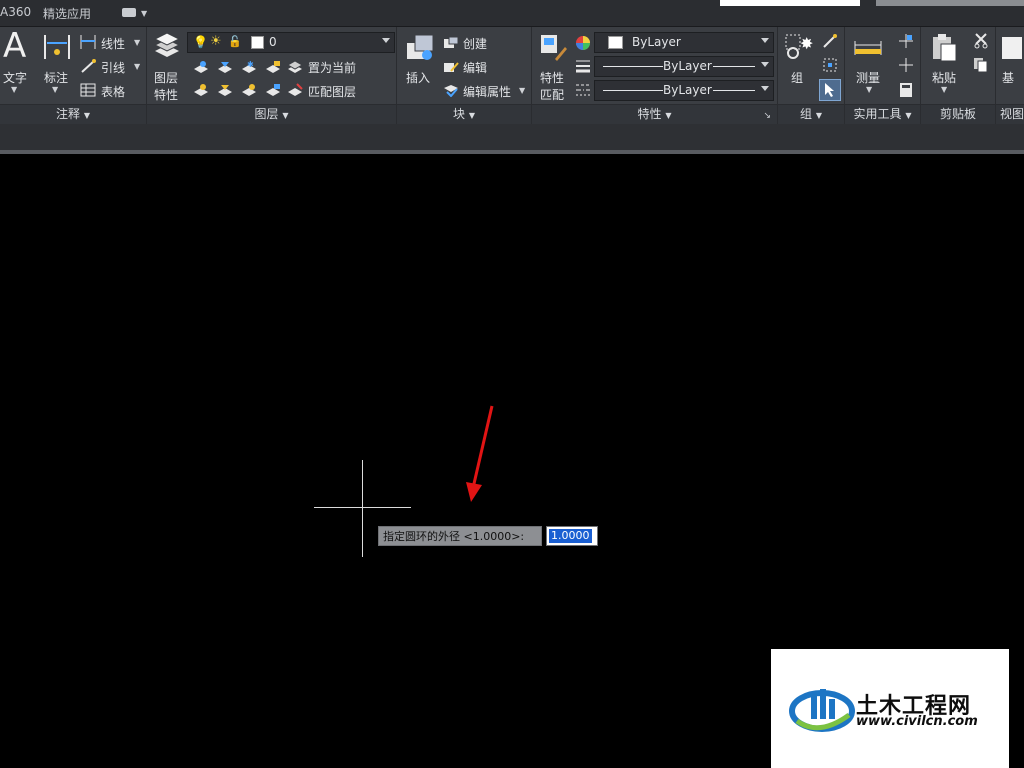  What do you see at coordinates (271, 114) in the screenshot?
I see `panel-title-layers: 图层 ▼` at bounding box center [271, 114].